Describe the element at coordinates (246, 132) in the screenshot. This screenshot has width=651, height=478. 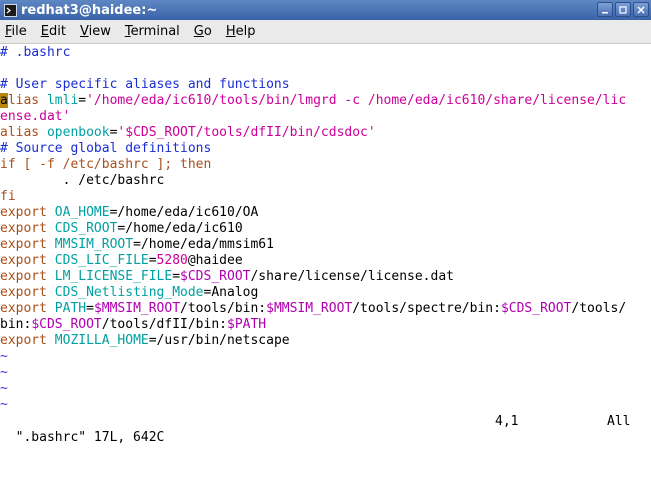
I see `line-segment: '$CDS_ROOT/tools/dfII/bin/cdsdoc'` at that location.